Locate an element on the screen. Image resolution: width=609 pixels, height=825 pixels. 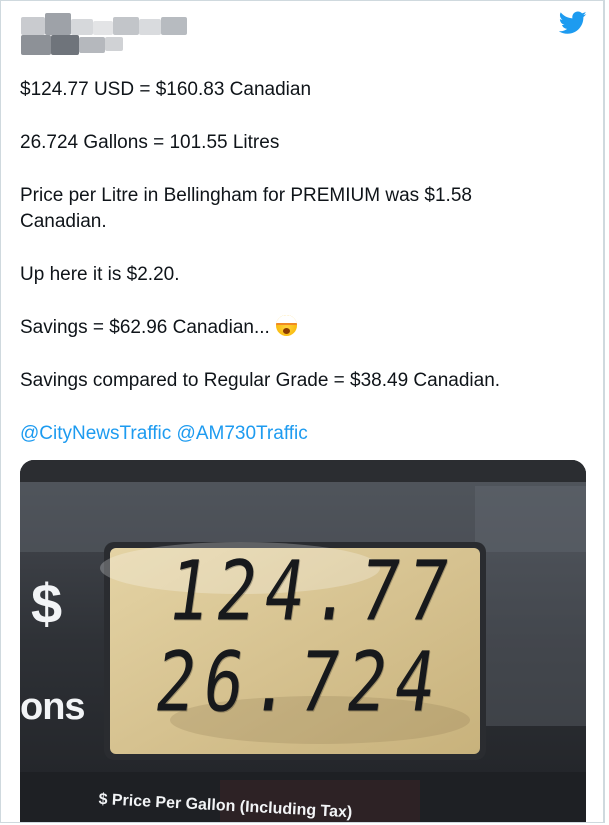
gallons-label-fragment: ons is located at coordinates (53, 707).